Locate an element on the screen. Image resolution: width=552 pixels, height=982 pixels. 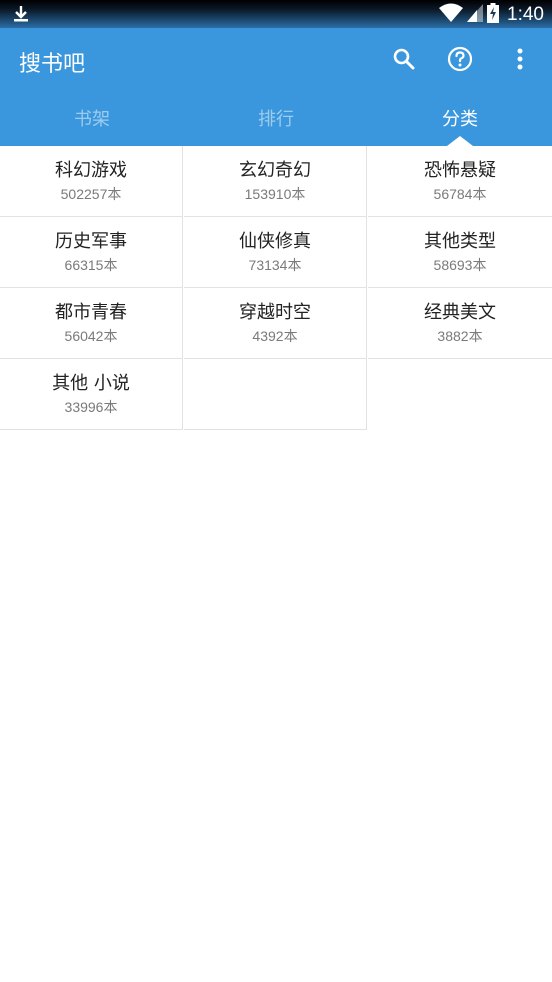
category-name: 仙侠修真 is located at coordinates (275, 241).